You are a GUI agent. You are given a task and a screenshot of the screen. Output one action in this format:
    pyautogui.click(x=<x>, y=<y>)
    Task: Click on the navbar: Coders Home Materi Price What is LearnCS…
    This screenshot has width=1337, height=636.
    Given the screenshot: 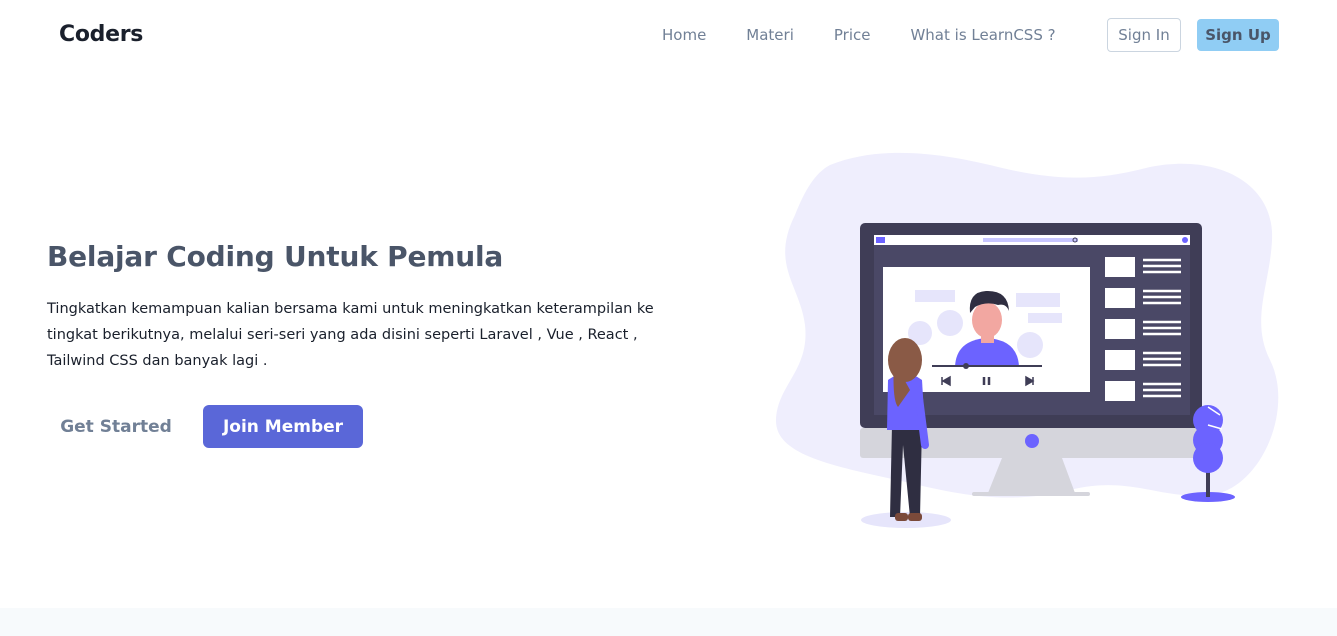 What is the action you would take?
    pyautogui.click(x=668, y=36)
    